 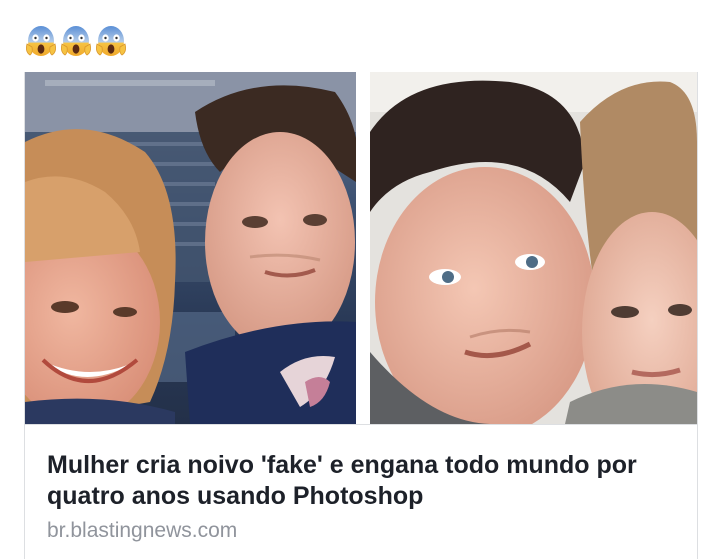 I want to click on emoji-row, so click(x=76, y=40).